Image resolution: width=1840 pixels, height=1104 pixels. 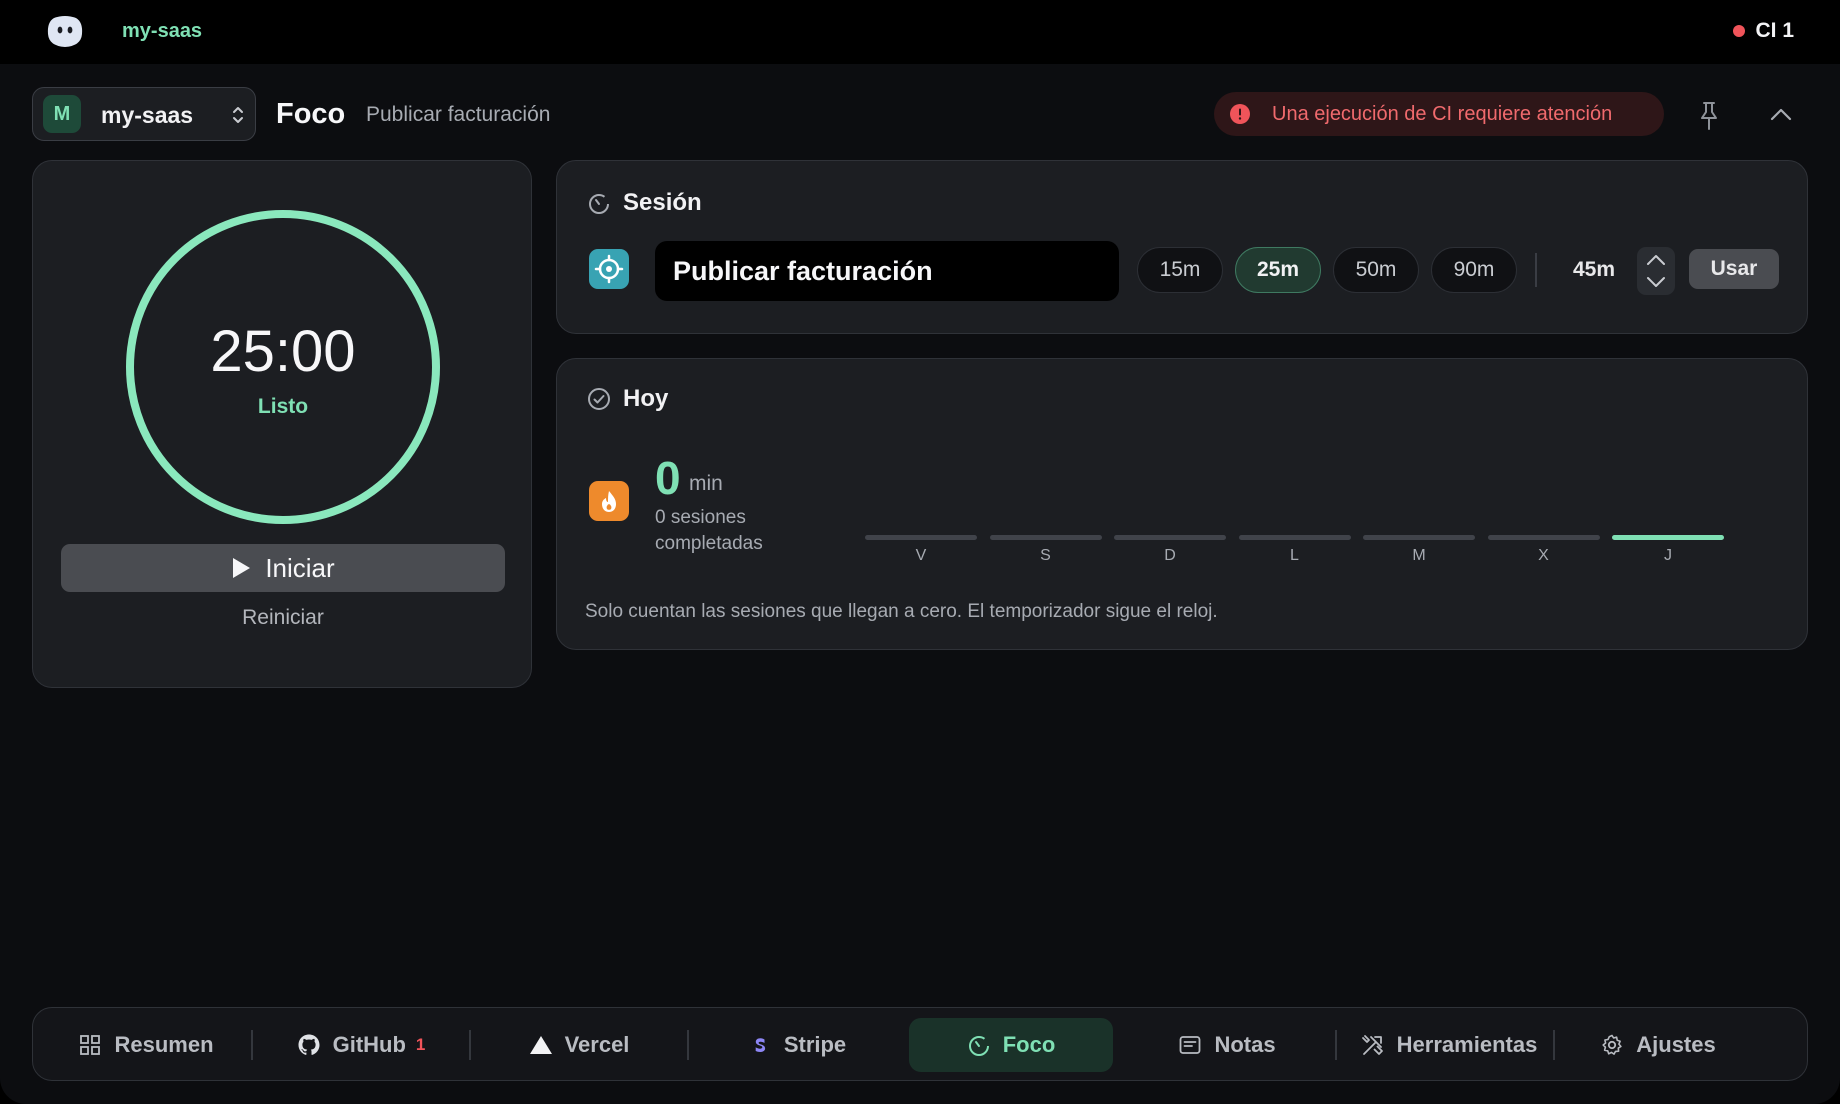 What do you see at coordinates (1668, 537) in the screenshot?
I see `day-bar-j` at bounding box center [1668, 537].